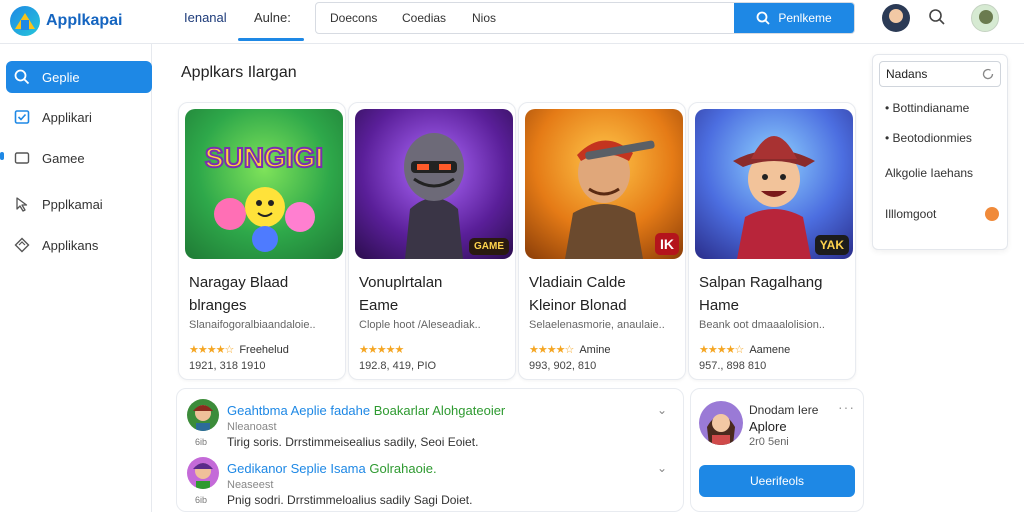 This screenshot has width=1024, height=512. Describe the element at coordinates (985, 18) in the screenshot. I see `profile-avatar` at that location.